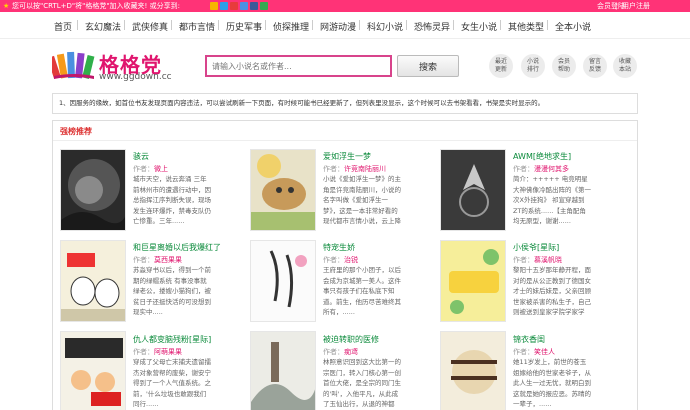 This screenshot has width=690, height=410. What do you see at coordinates (76, 131) in the screenshot?
I see `panel-title: 强榜推荐` at bounding box center [76, 131].